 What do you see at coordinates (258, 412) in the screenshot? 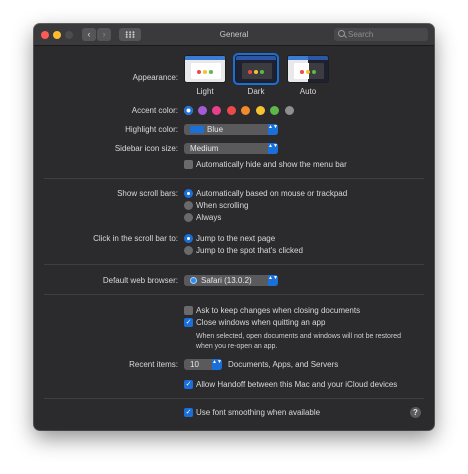
I see `font-smoothing-label: Use font smoothing when available` at bounding box center [258, 412].